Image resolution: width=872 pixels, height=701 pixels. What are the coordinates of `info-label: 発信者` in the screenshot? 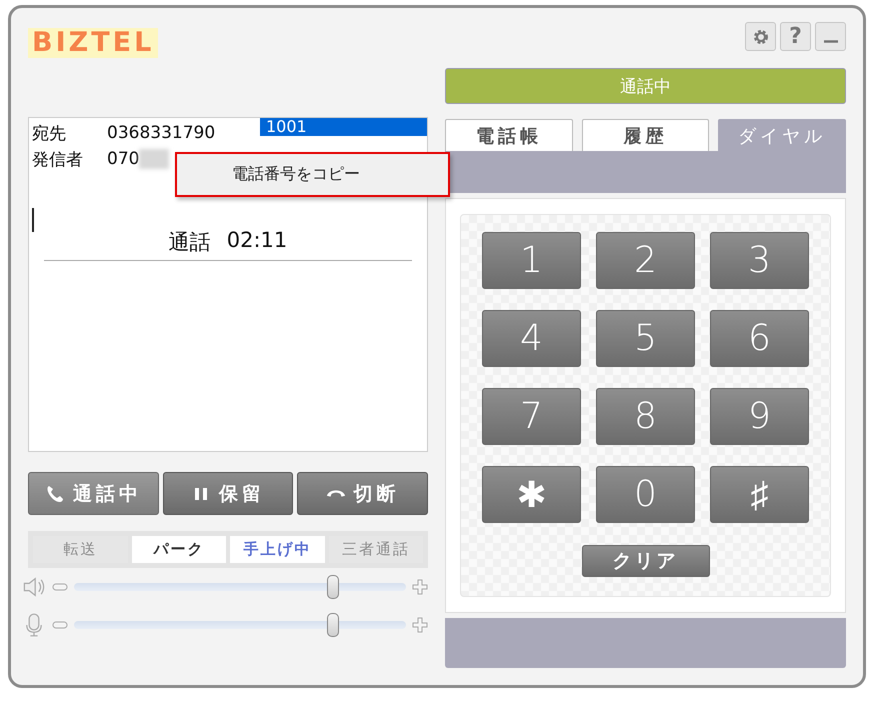 It's located at (58, 159).